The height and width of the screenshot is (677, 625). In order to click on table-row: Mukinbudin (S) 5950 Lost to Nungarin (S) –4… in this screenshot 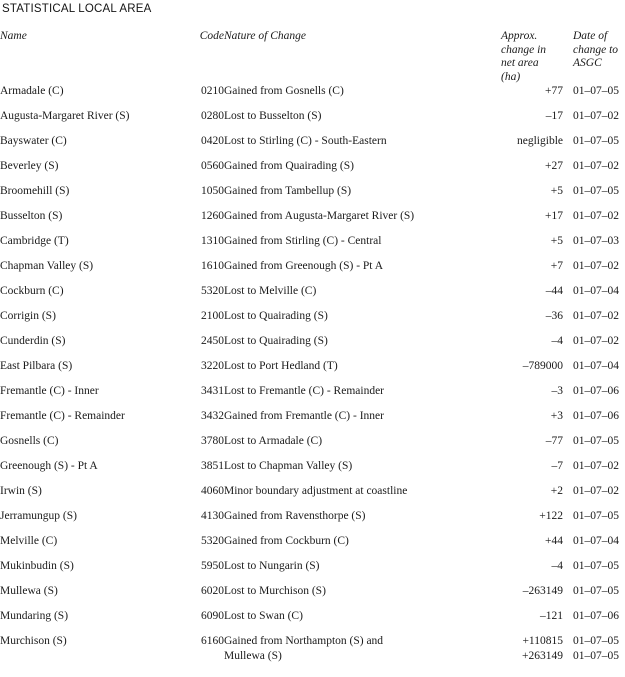, I will do `click(312, 571)`.